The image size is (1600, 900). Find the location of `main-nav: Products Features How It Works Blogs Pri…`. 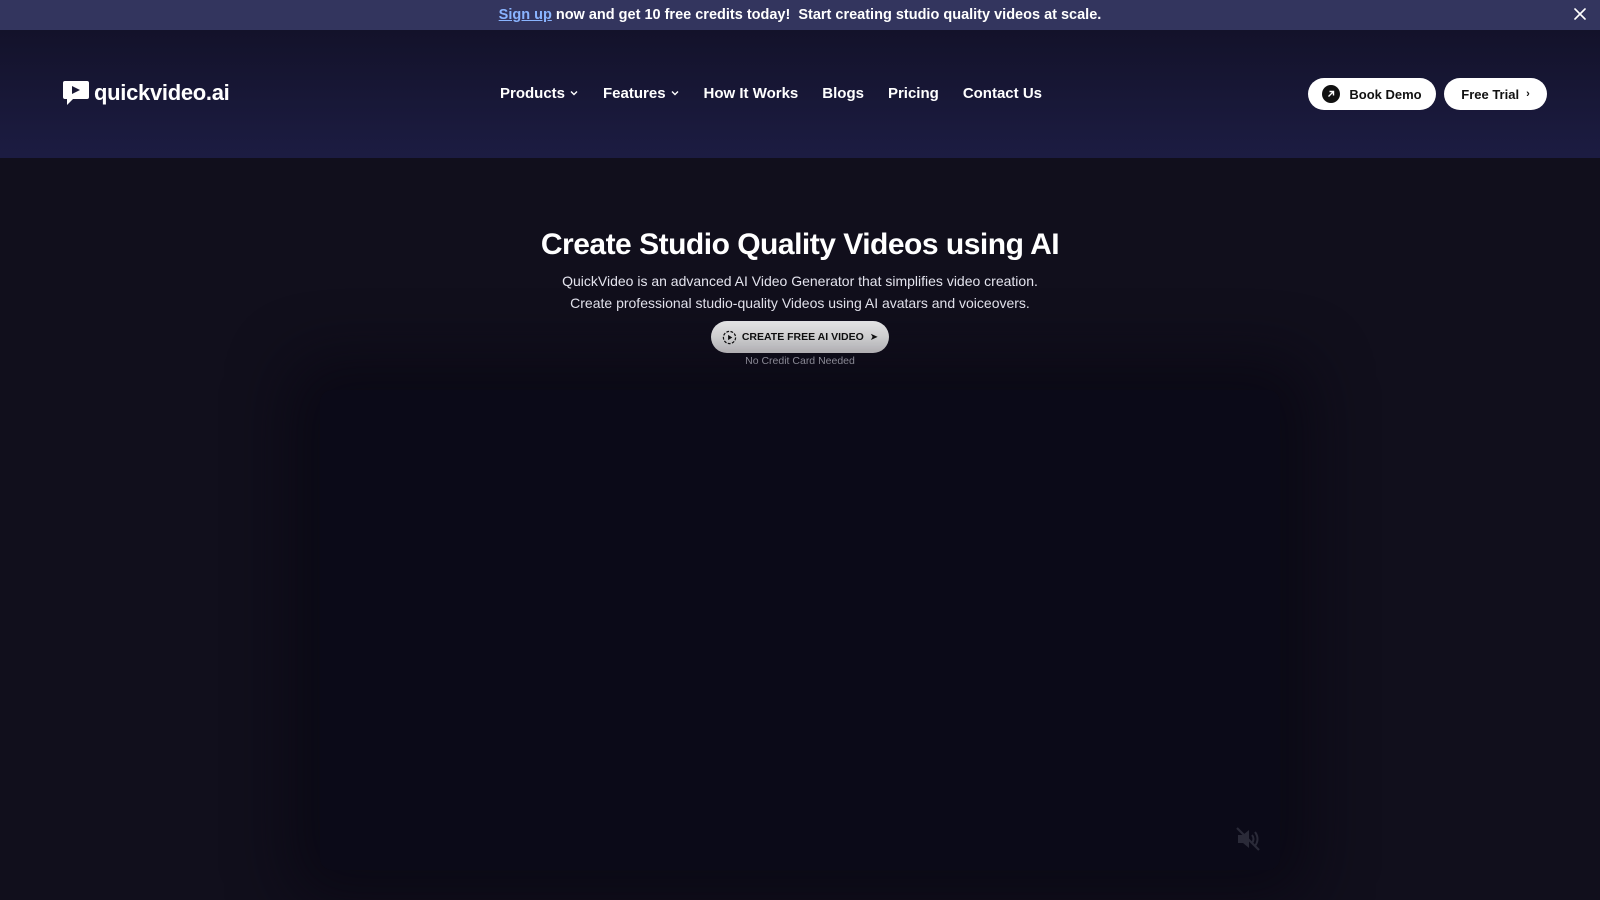

main-nav: Products Features How It Works Blogs Pri… is located at coordinates (783, 93).